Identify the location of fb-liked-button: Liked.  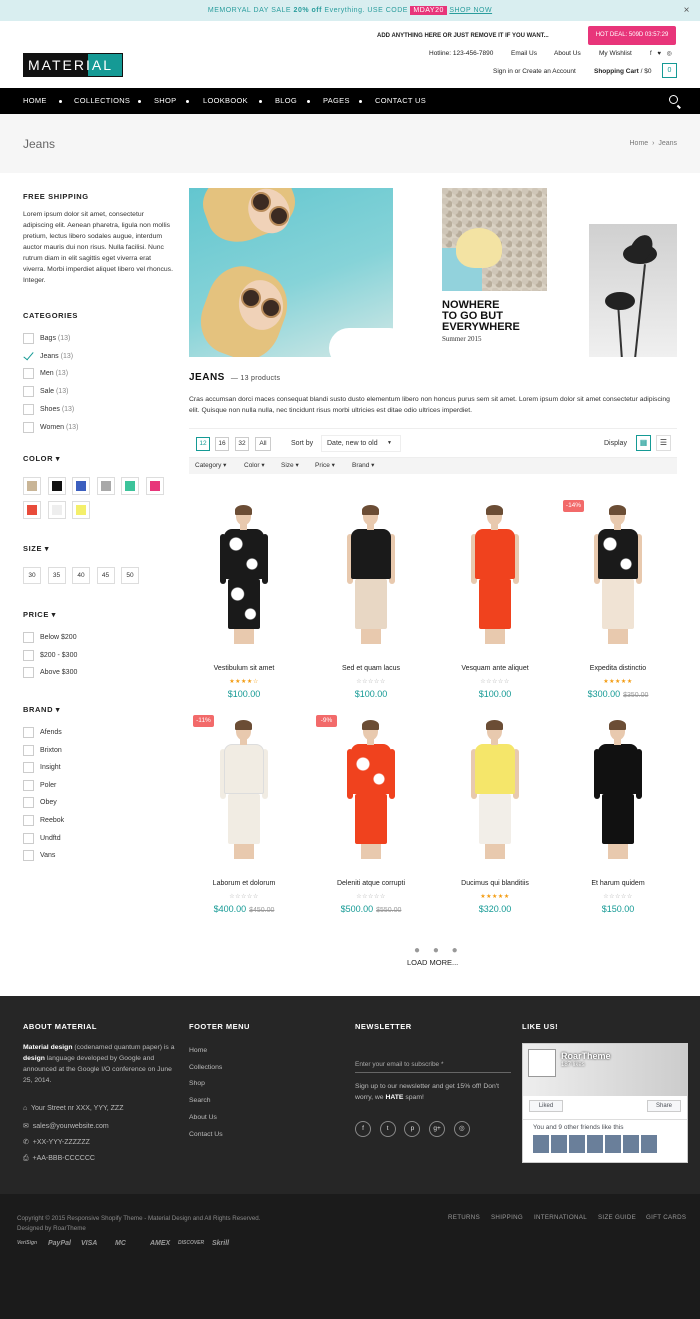
(546, 1106).